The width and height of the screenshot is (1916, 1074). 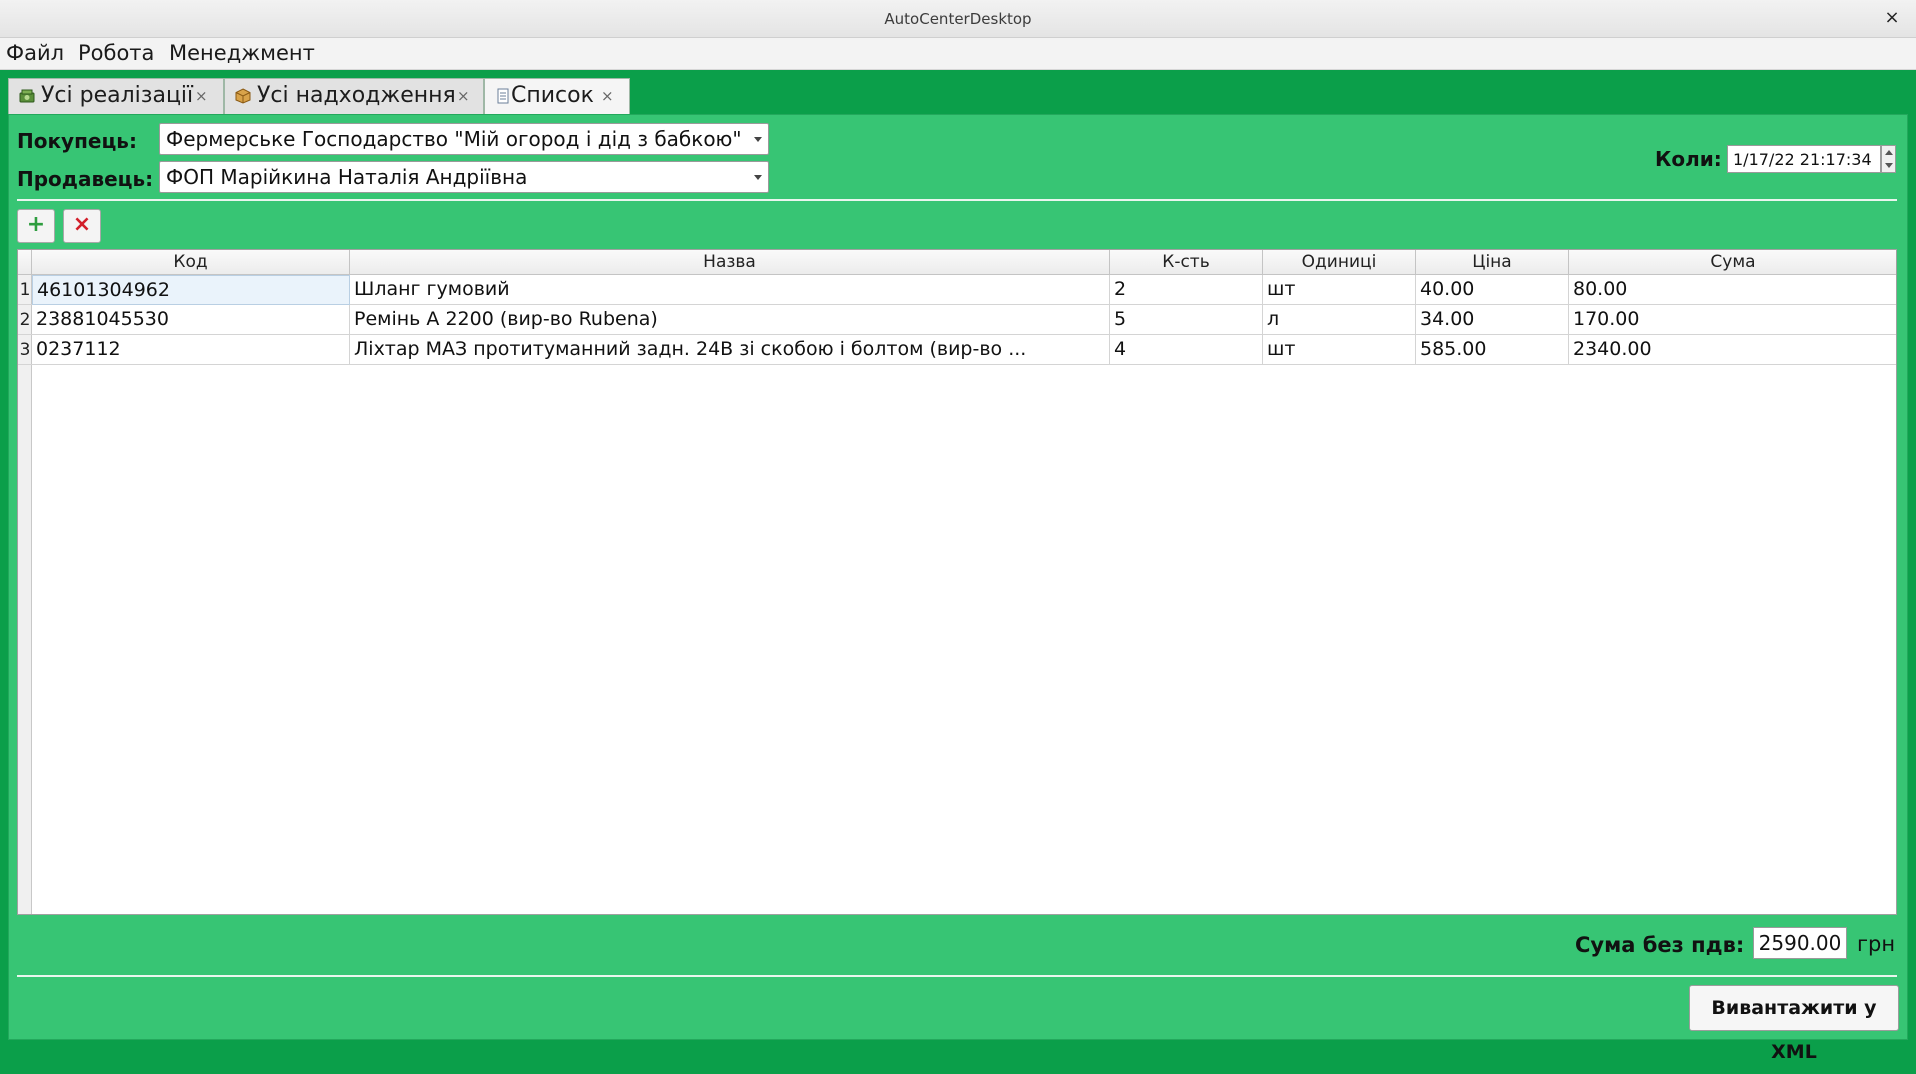 What do you see at coordinates (1186, 290) in the screenshot?
I see `cell-qty: 2` at bounding box center [1186, 290].